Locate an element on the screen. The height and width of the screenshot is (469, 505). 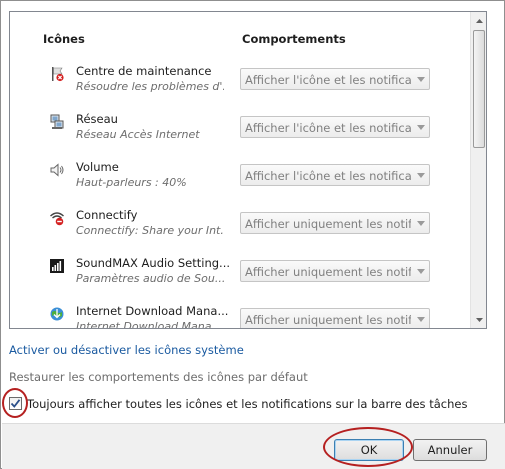
system-icons-link: Activer ou désactiver les icônes système is located at coordinates (126, 350).